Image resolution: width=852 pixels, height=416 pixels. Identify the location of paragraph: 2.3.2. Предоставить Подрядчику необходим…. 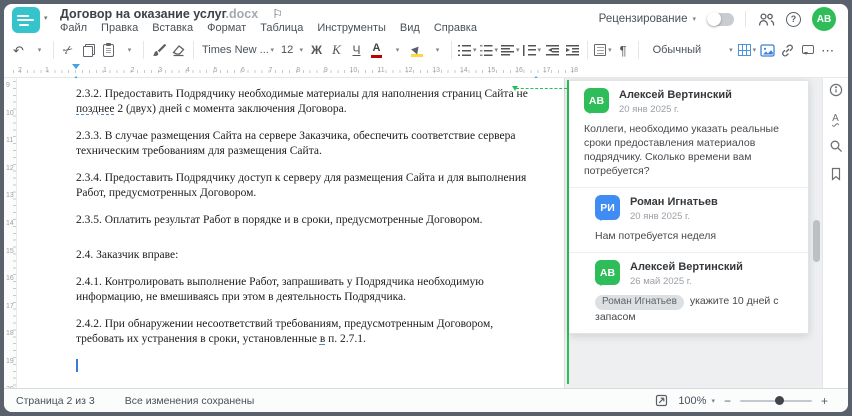
(306, 101).